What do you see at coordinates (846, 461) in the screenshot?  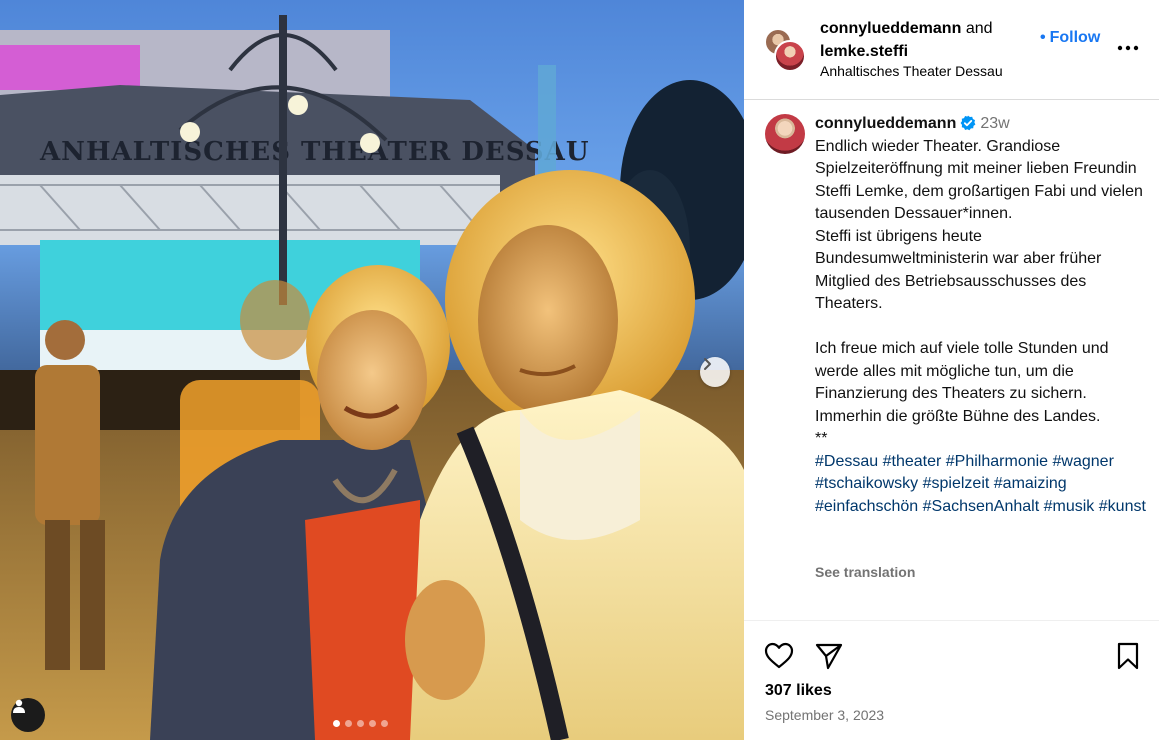 I see `hashtag-link: #Dessau` at bounding box center [846, 461].